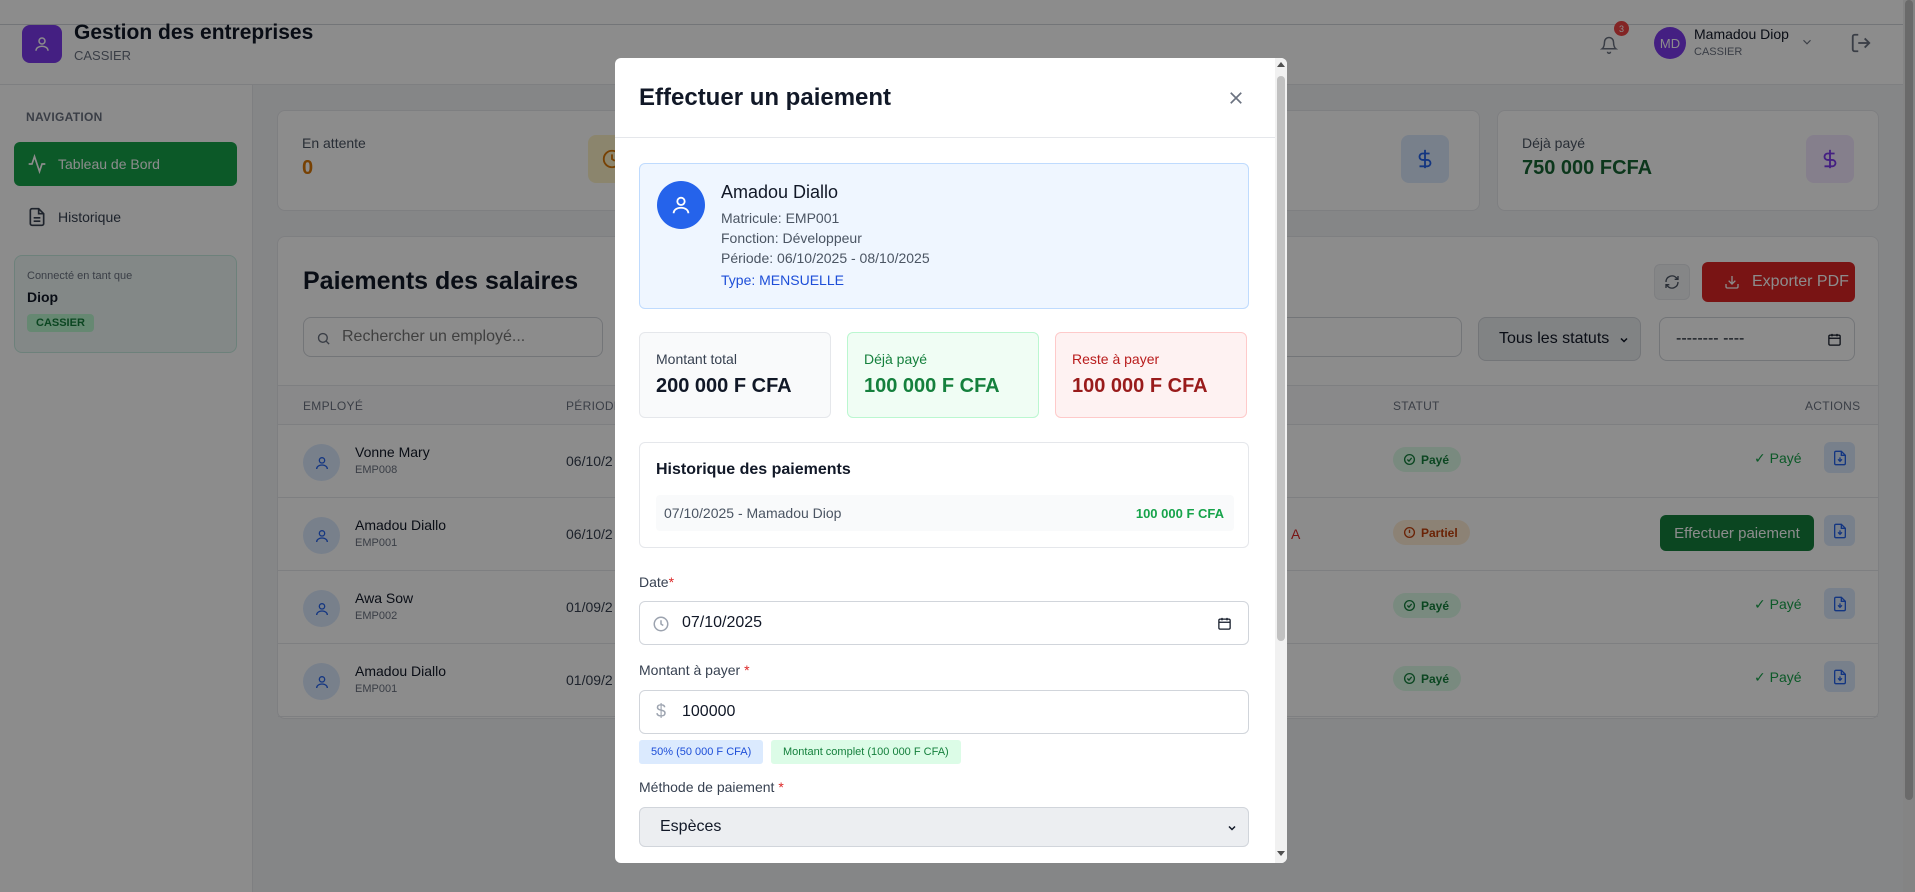 The height and width of the screenshot is (892, 1915). I want to click on employee-function: Fonction: Développeur, so click(791, 238).